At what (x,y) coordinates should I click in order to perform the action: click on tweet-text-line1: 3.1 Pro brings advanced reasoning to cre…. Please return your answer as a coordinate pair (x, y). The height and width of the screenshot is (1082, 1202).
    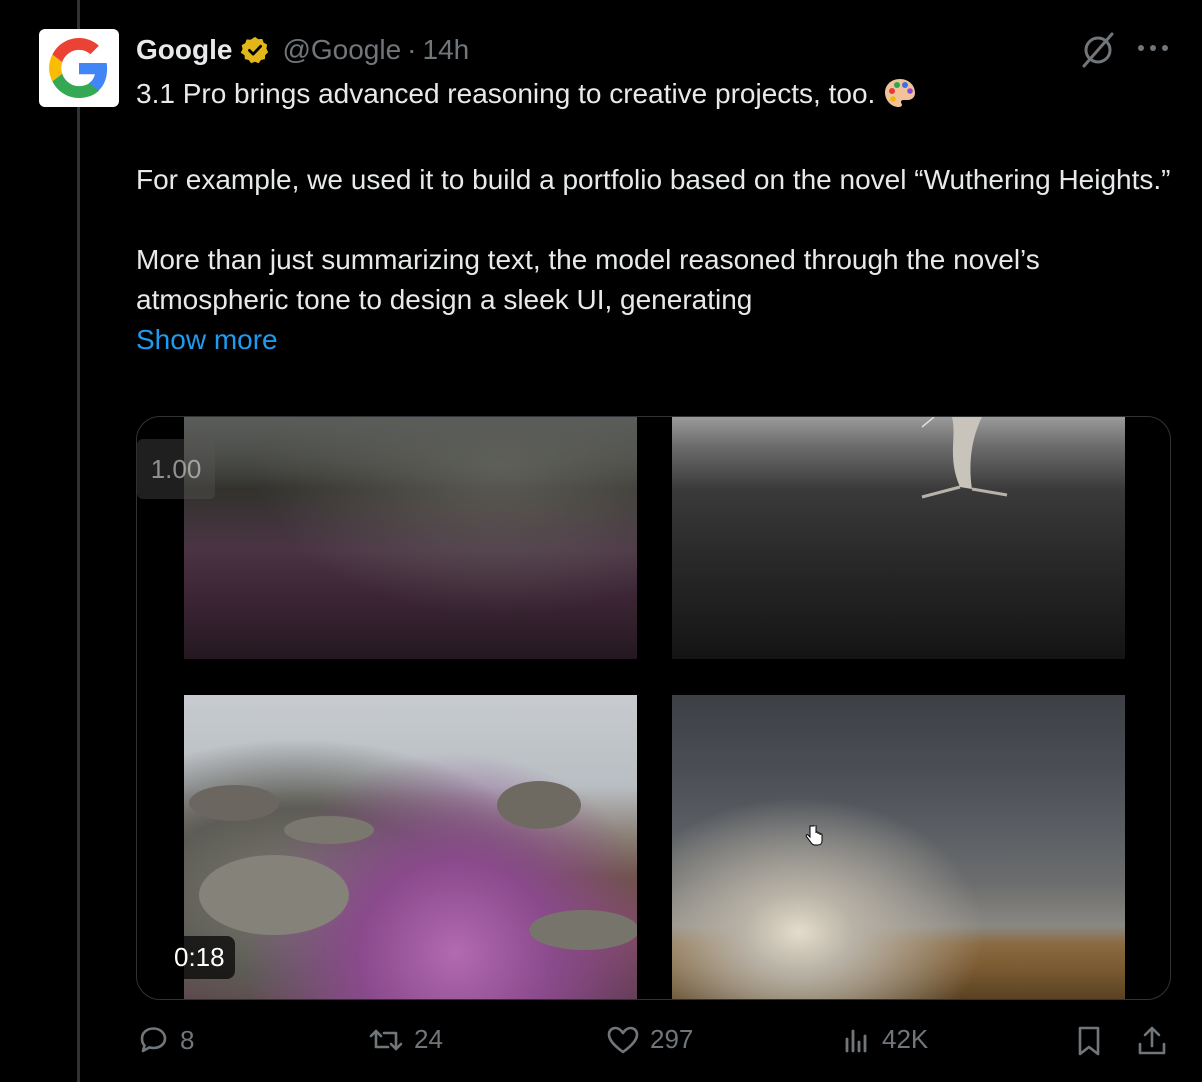
    Looking at the image, I should click on (506, 93).